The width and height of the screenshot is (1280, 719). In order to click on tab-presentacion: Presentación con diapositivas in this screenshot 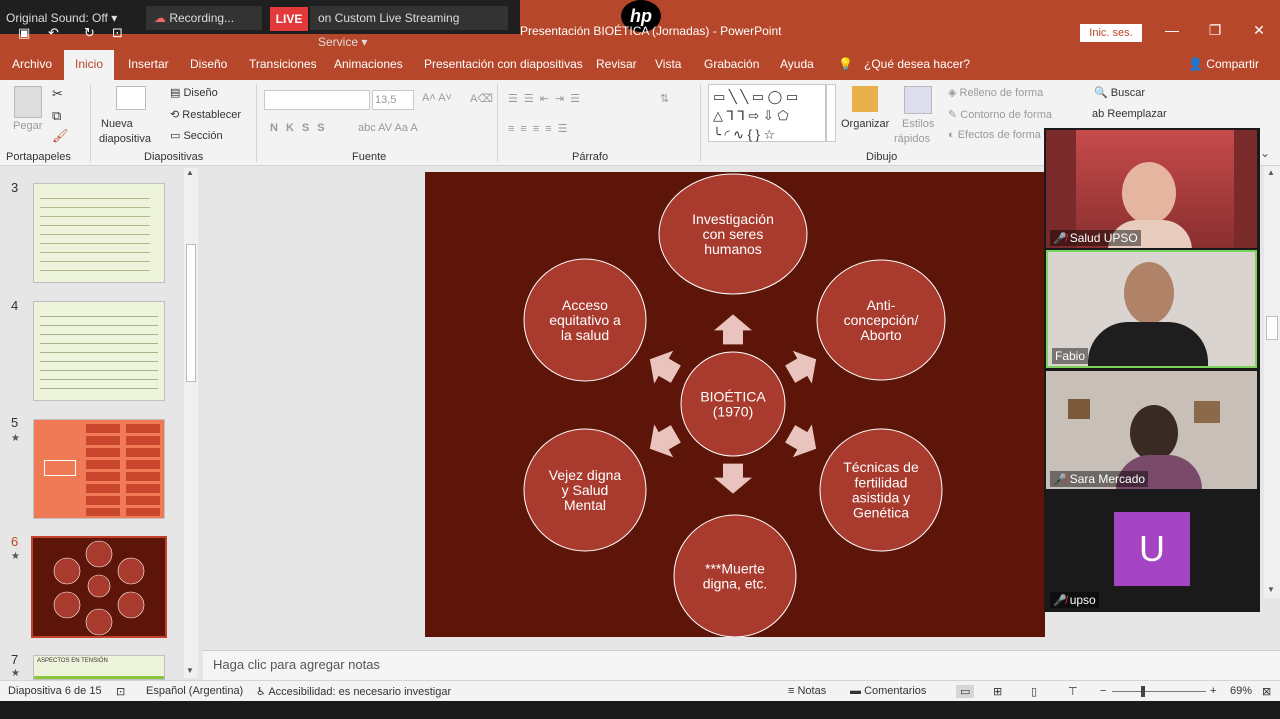, I will do `click(503, 64)`.